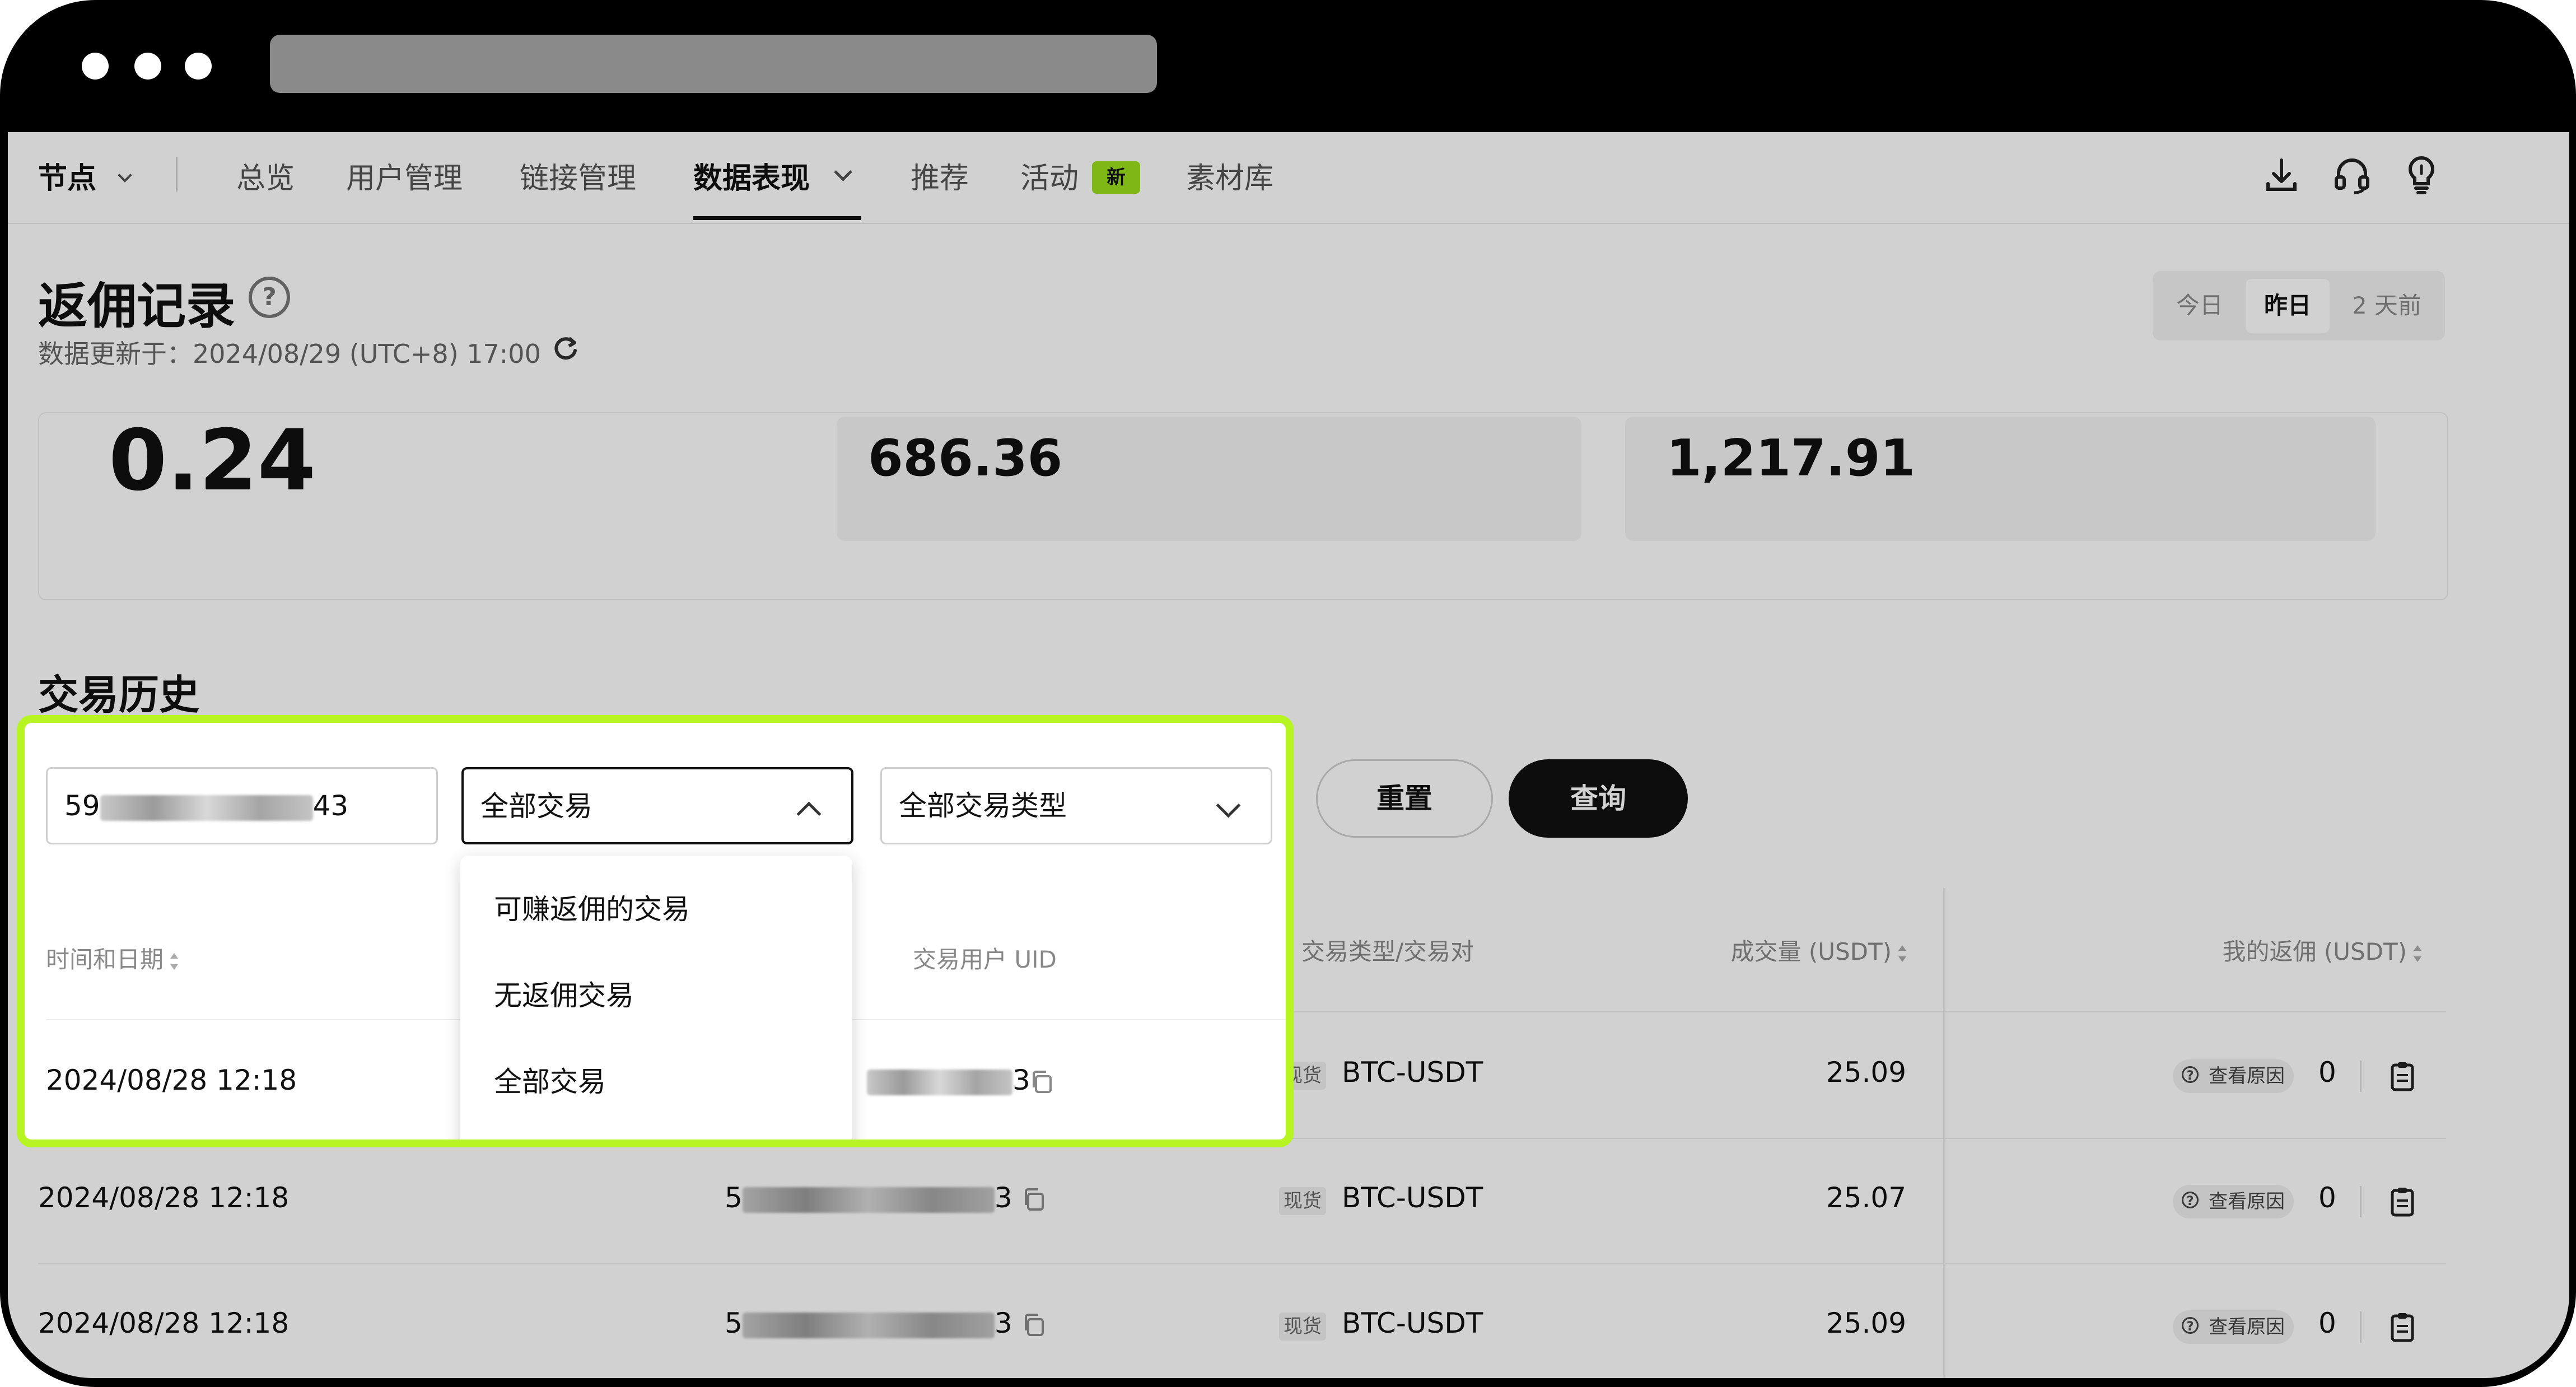  Describe the element at coordinates (592, 907) in the screenshot. I see `dropdown-option-rebate-eligible: 可赚返佣的交易` at that location.